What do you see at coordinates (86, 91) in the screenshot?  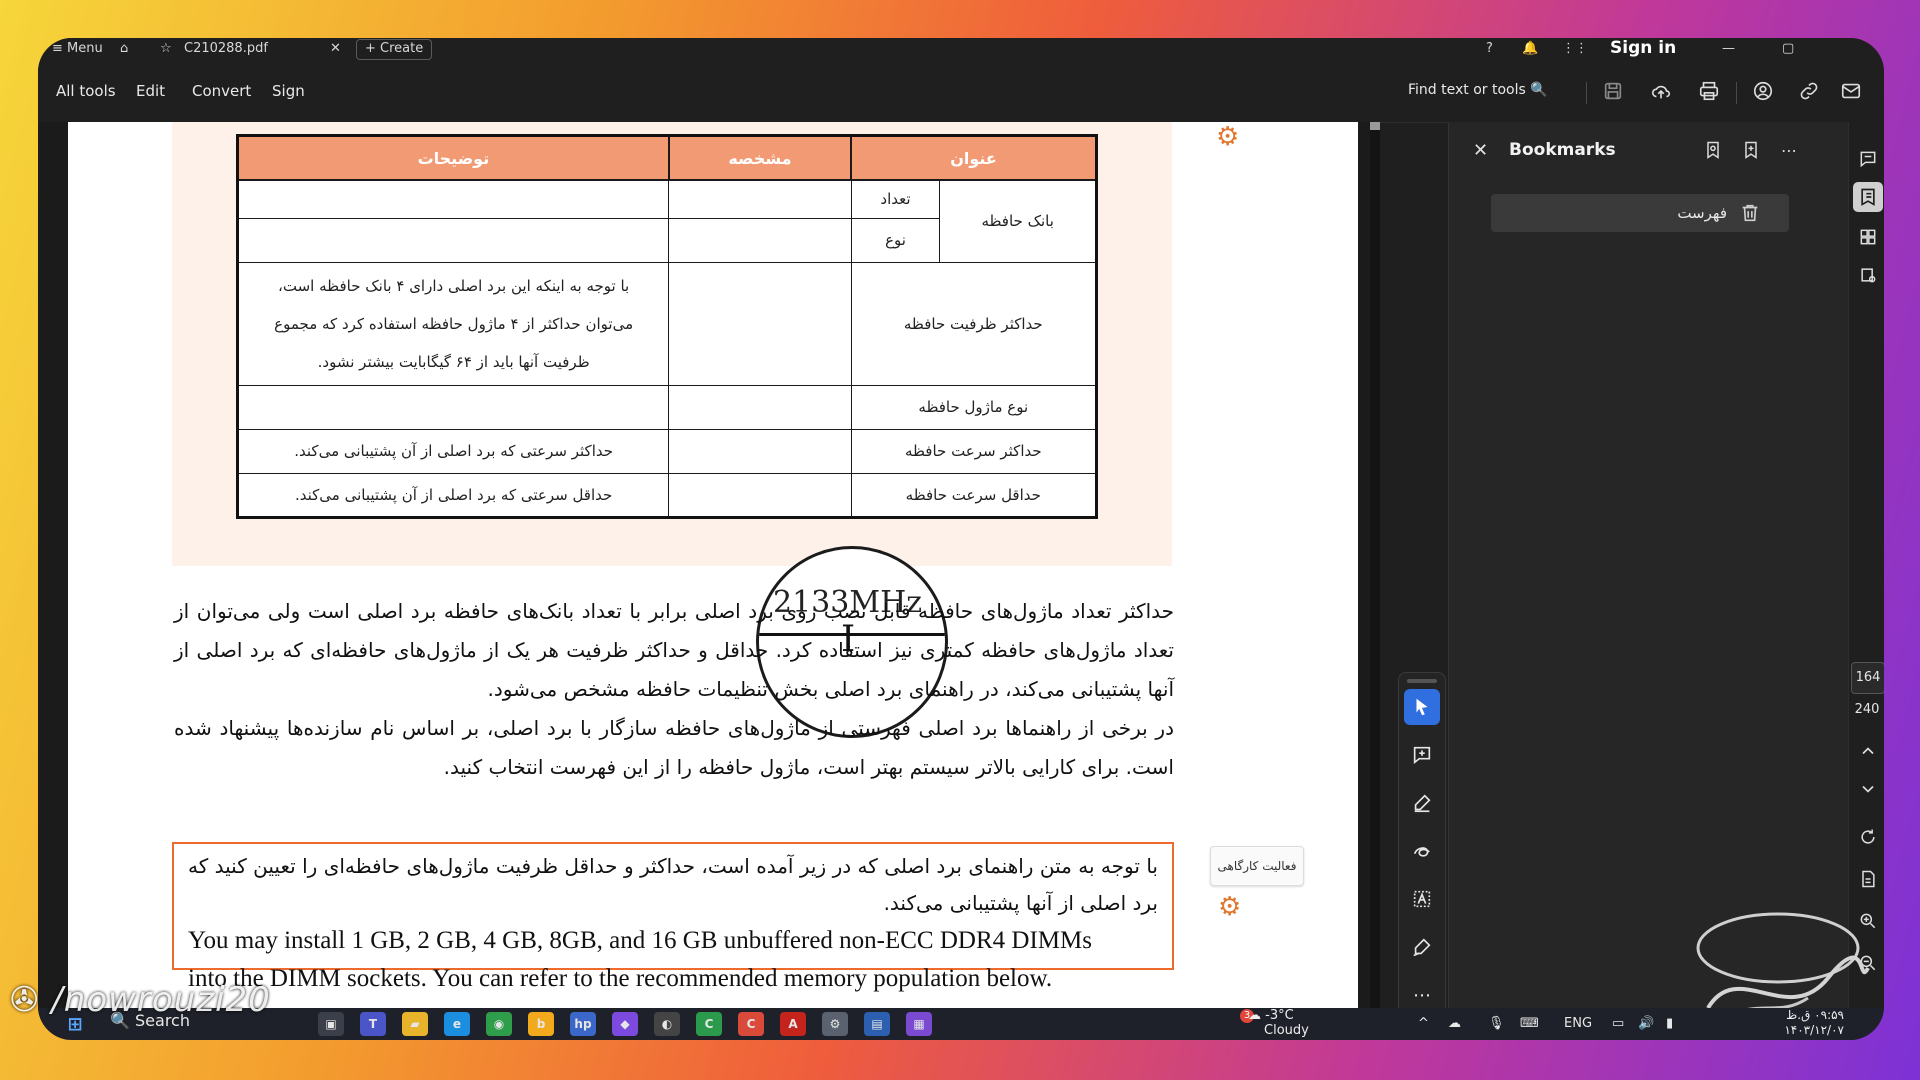 I see `menu-all-tools: All tools` at bounding box center [86, 91].